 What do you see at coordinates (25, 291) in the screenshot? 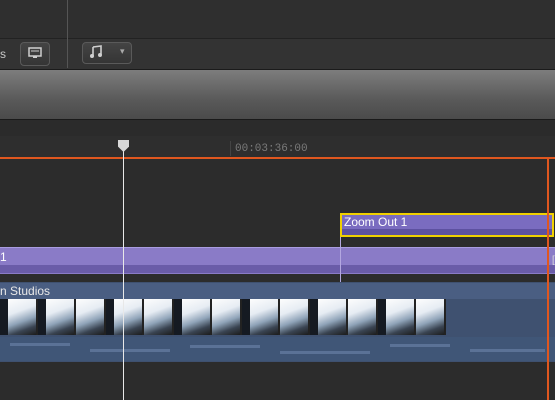
I see `video-clip-label: n Studios` at bounding box center [25, 291].